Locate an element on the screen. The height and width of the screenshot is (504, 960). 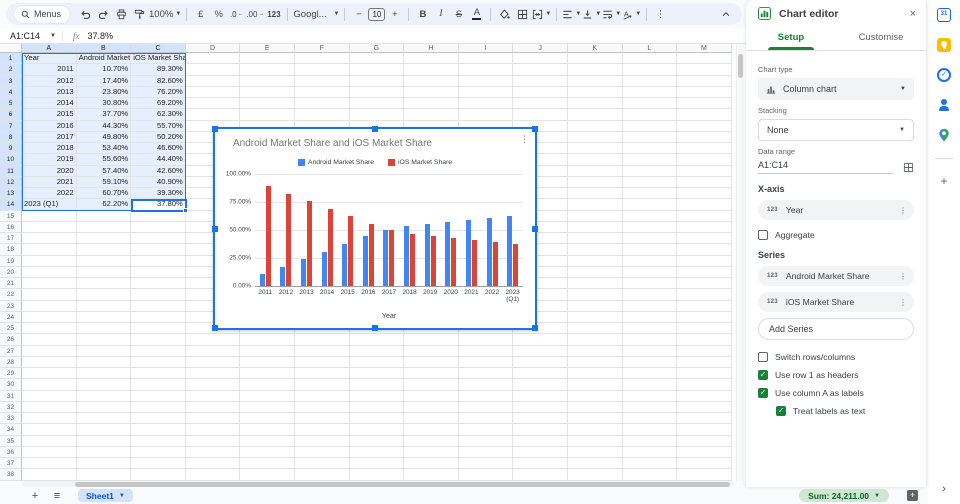
cell-F4 is located at coordinates (322, 92).